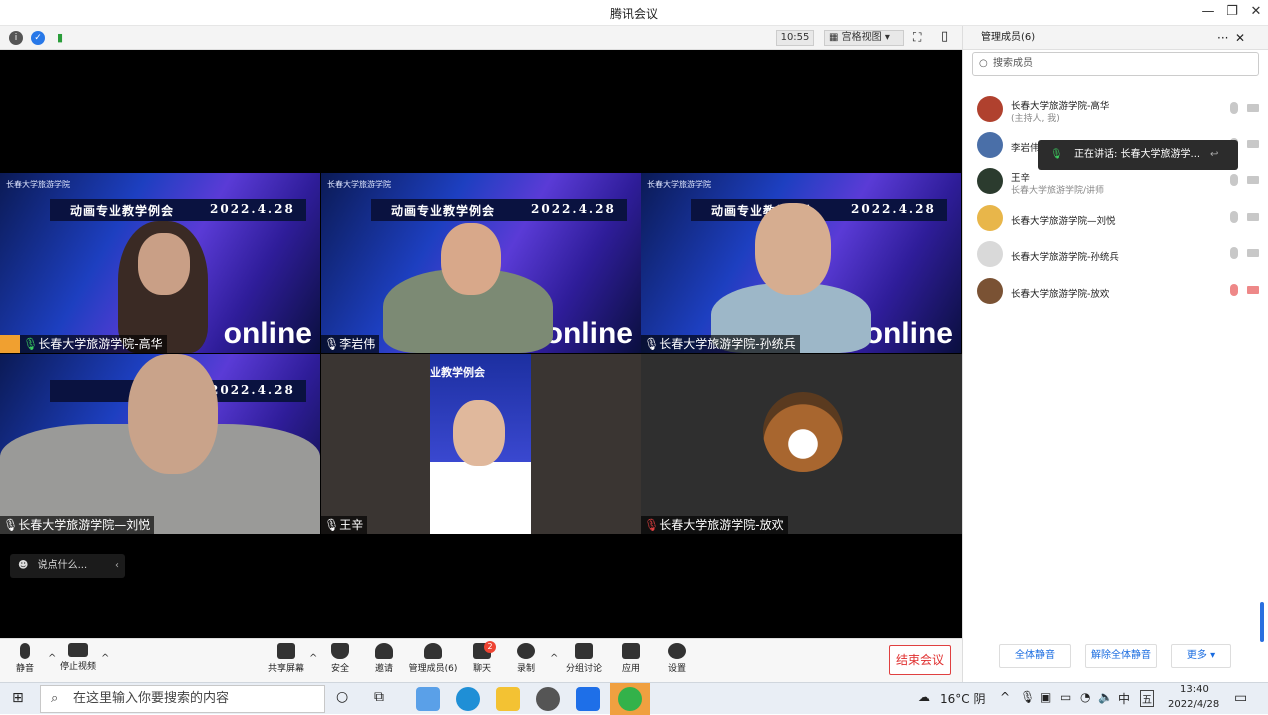 Image resolution: width=1268 pixels, height=715 pixels. Describe the element at coordinates (917, 37) in the screenshot. I see `fullscreen-icon: ⛶` at that location.